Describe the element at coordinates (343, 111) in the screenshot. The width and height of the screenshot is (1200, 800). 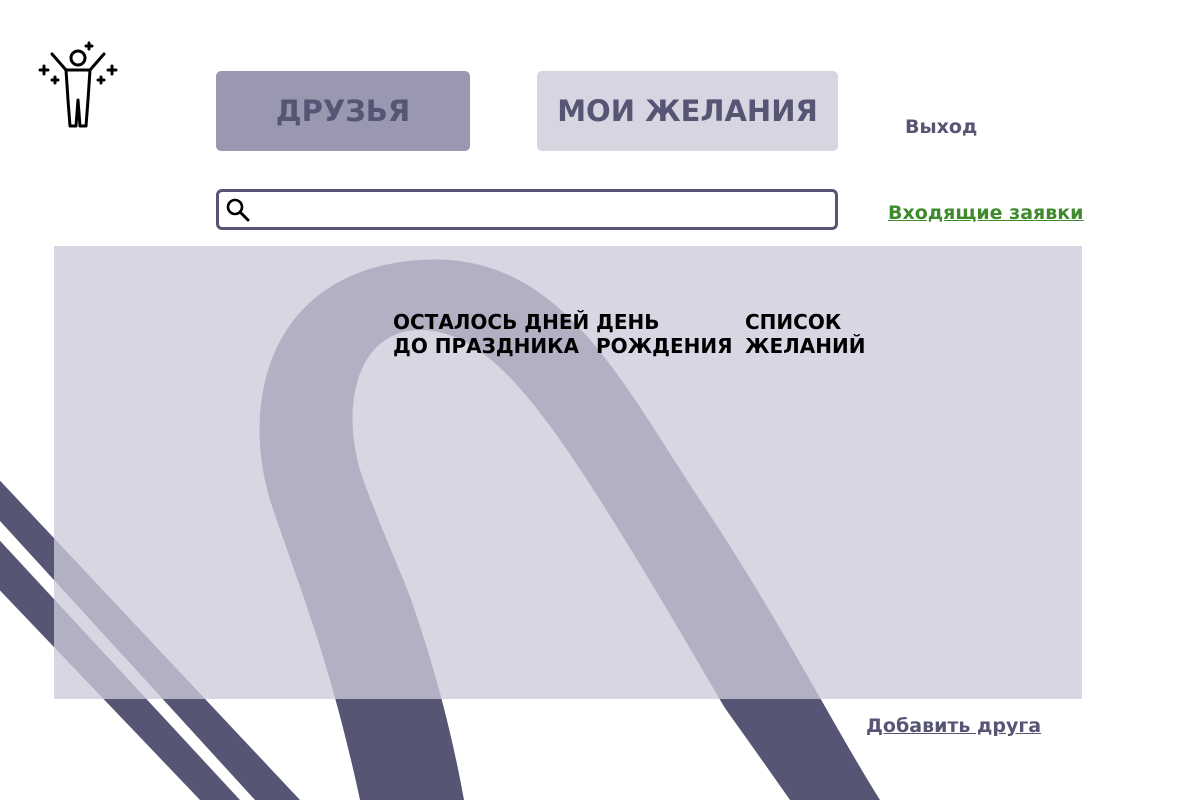
I see `tab-friends: ДРУЗЬЯ` at that location.